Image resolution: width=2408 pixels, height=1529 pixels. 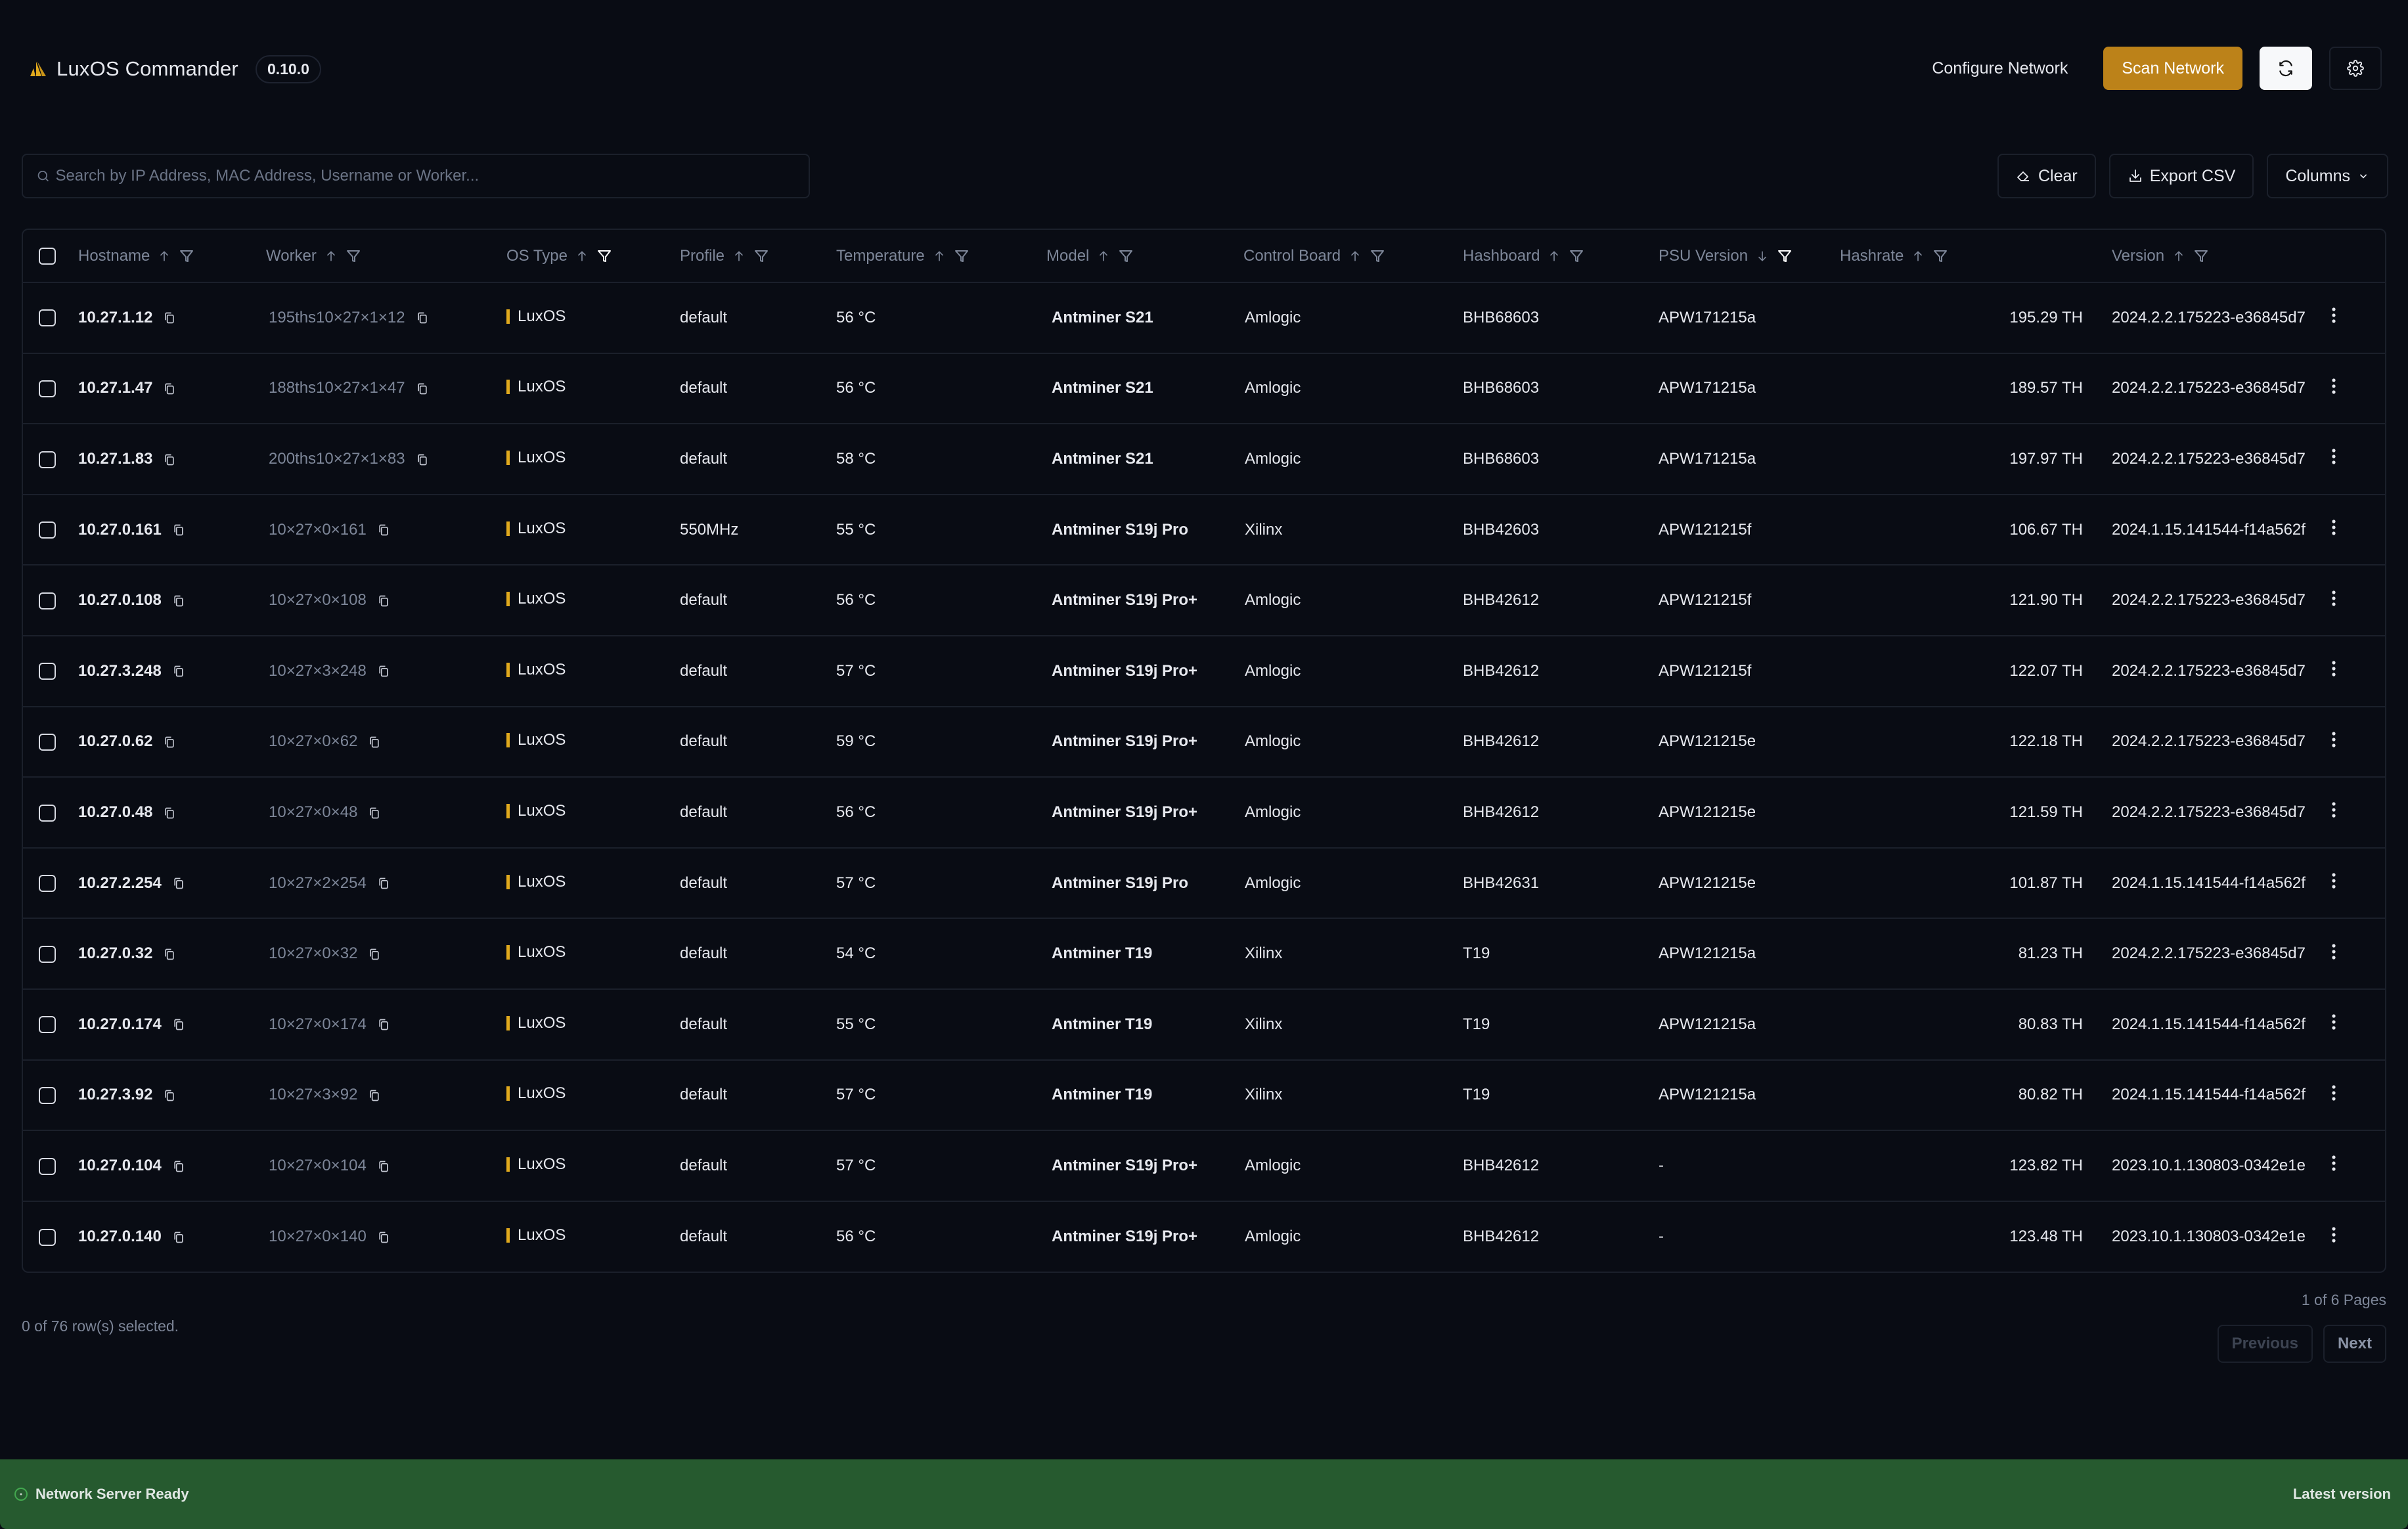 I want to click on column-header-os-type: OS Type, so click(x=593, y=256).